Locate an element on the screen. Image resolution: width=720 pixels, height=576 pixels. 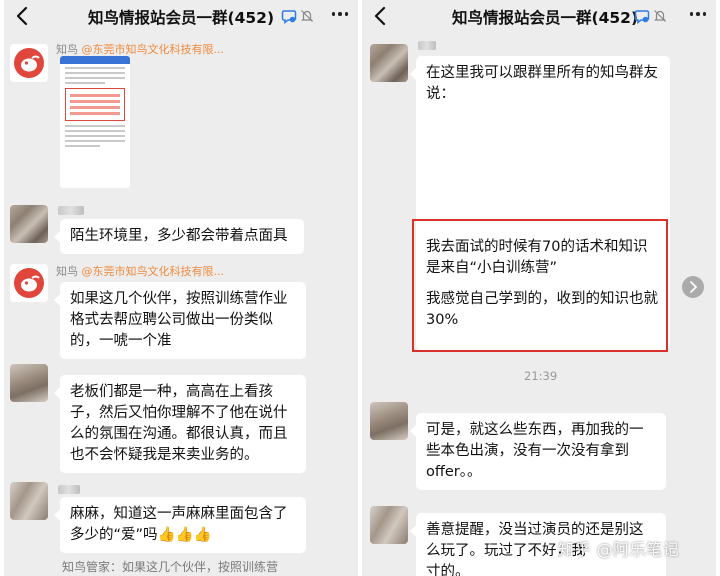
zhihu-watermark: 知乎 @阿乐笔记 is located at coordinates (619, 549).